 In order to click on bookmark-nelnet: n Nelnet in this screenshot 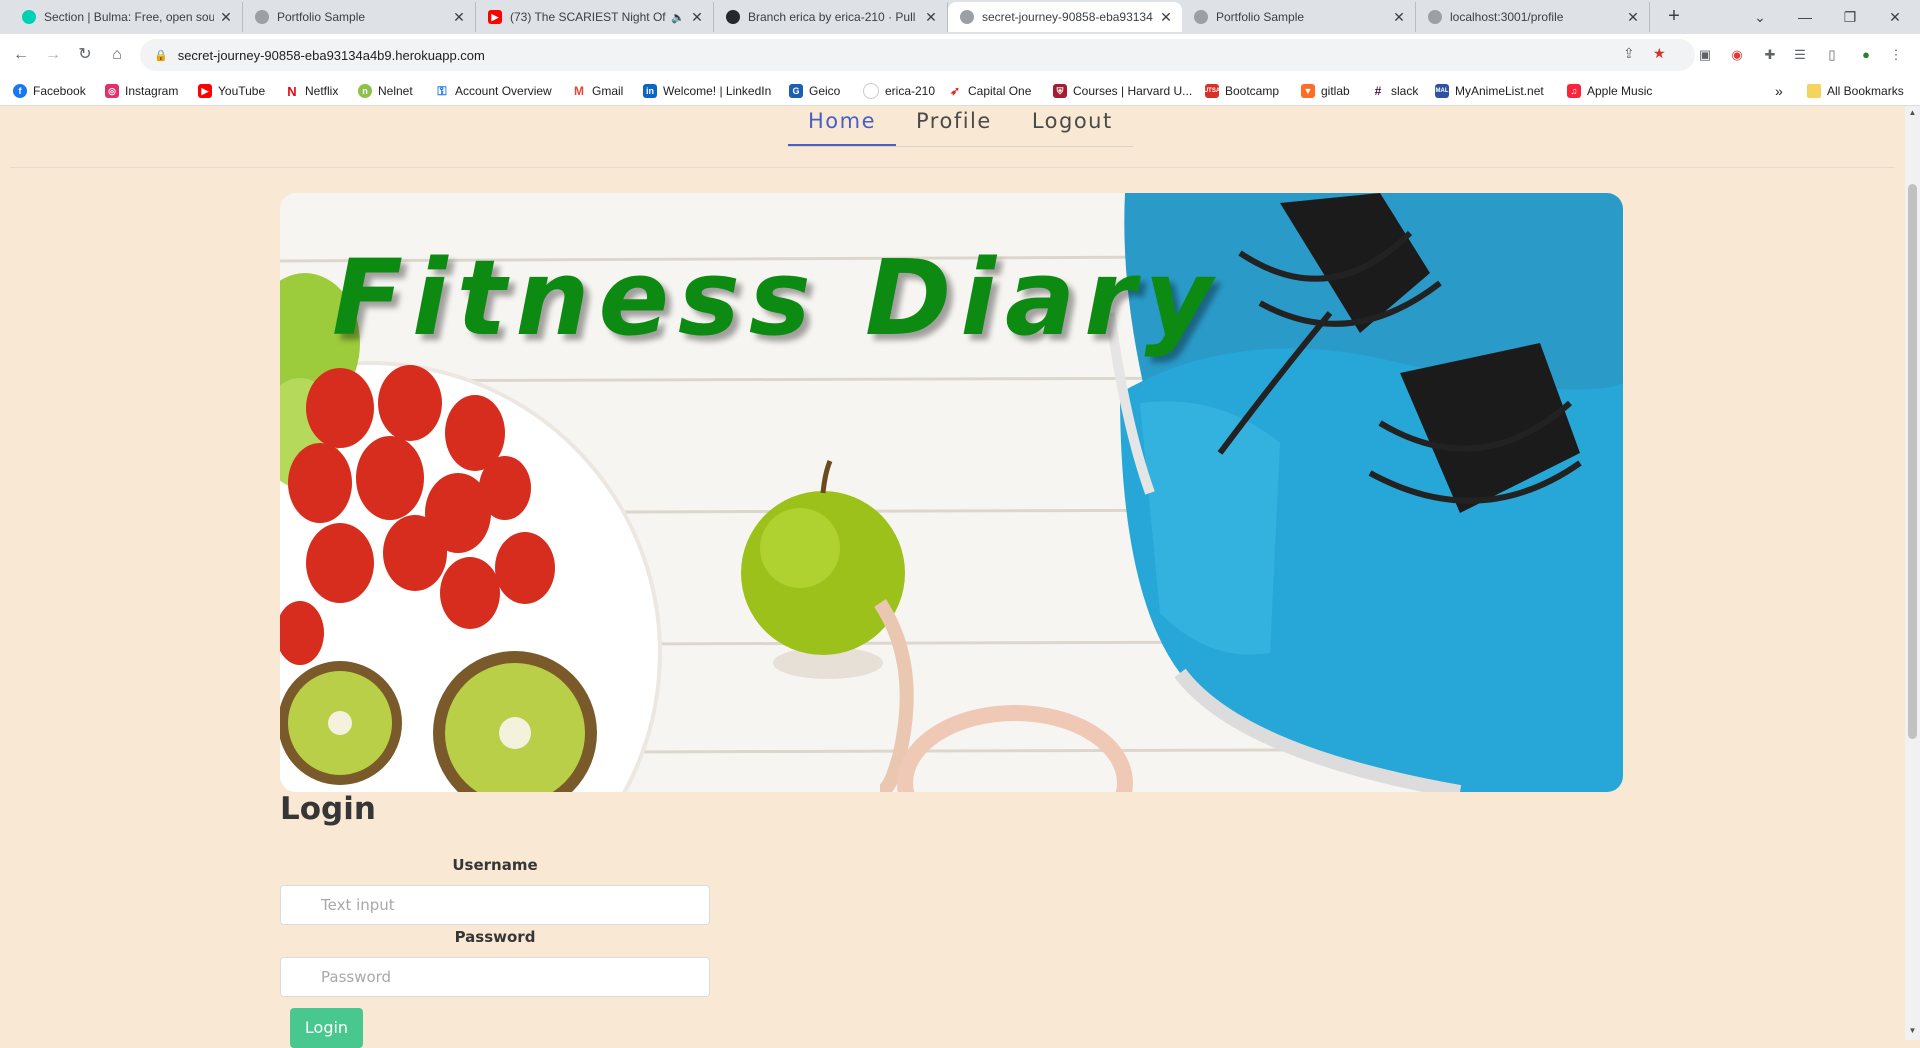, I will do `click(385, 91)`.